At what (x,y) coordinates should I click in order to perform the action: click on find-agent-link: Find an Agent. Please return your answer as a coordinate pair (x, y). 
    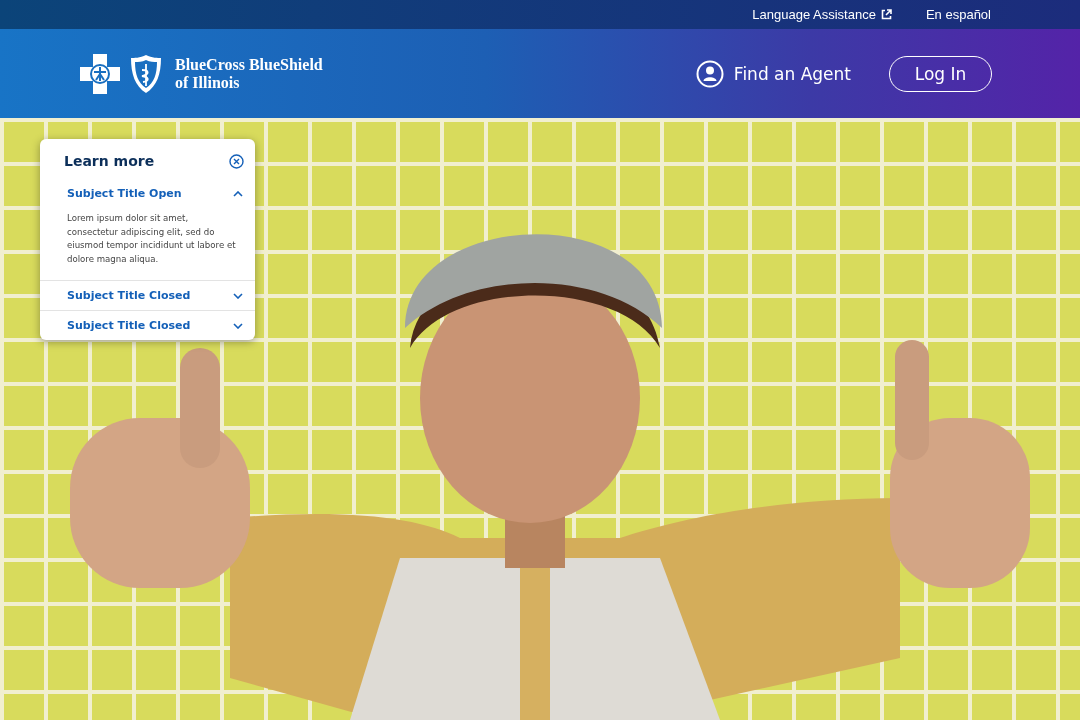
    Looking at the image, I should click on (773, 73).